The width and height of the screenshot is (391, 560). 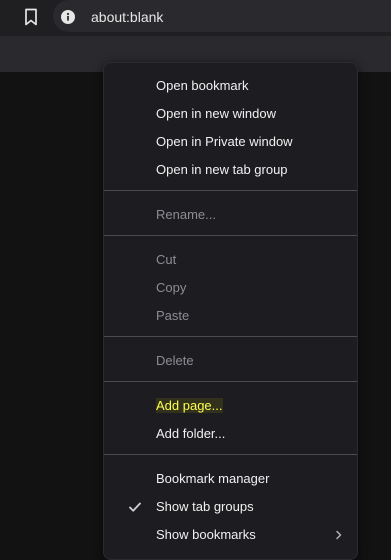 I want to click on menu-item-paste: Paste, so click(x=172, y=316).